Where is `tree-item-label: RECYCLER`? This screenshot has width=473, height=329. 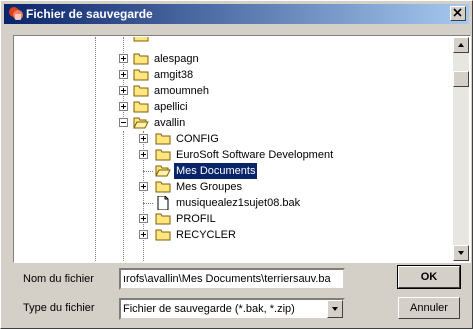 tree-item-label: RECYCLER is located at coordinates (206, 235).